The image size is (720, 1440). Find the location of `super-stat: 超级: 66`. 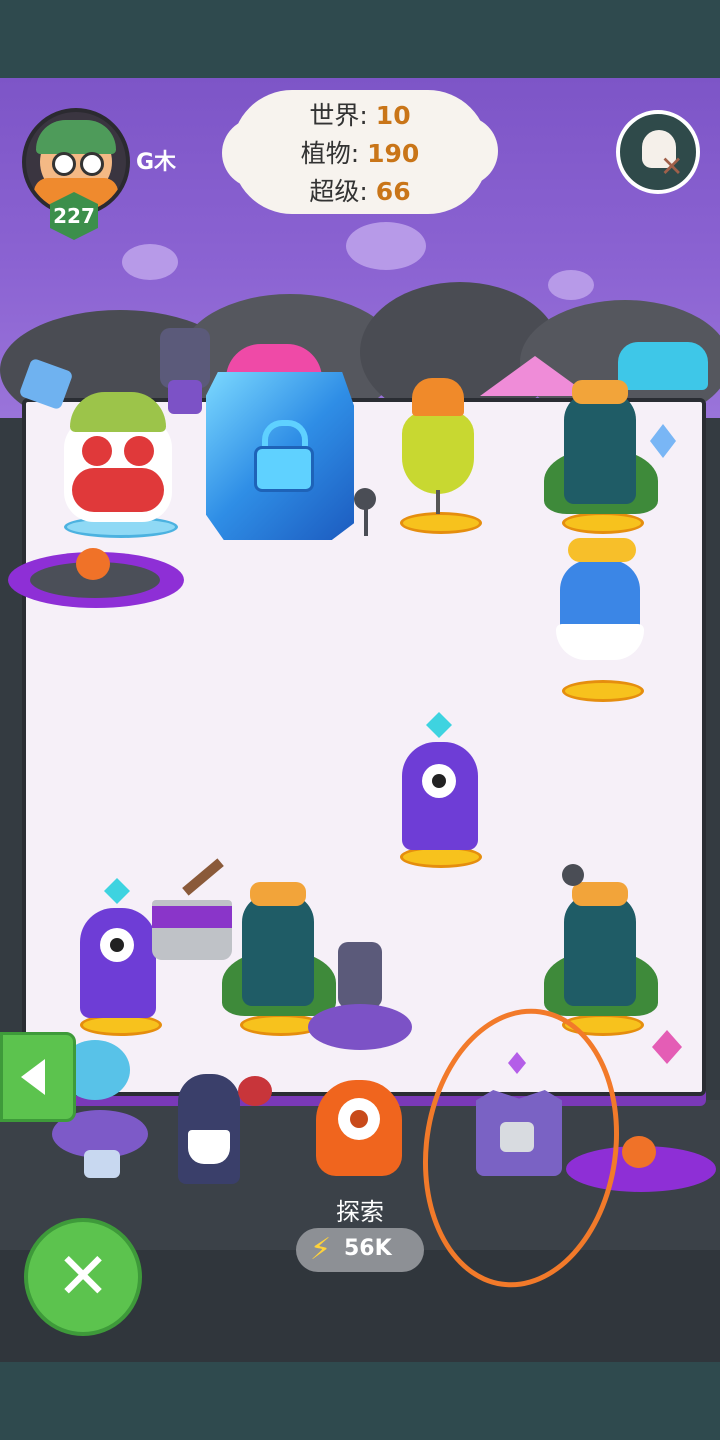

super-stat: 超级: 66 is located at coordinates (360, 190).